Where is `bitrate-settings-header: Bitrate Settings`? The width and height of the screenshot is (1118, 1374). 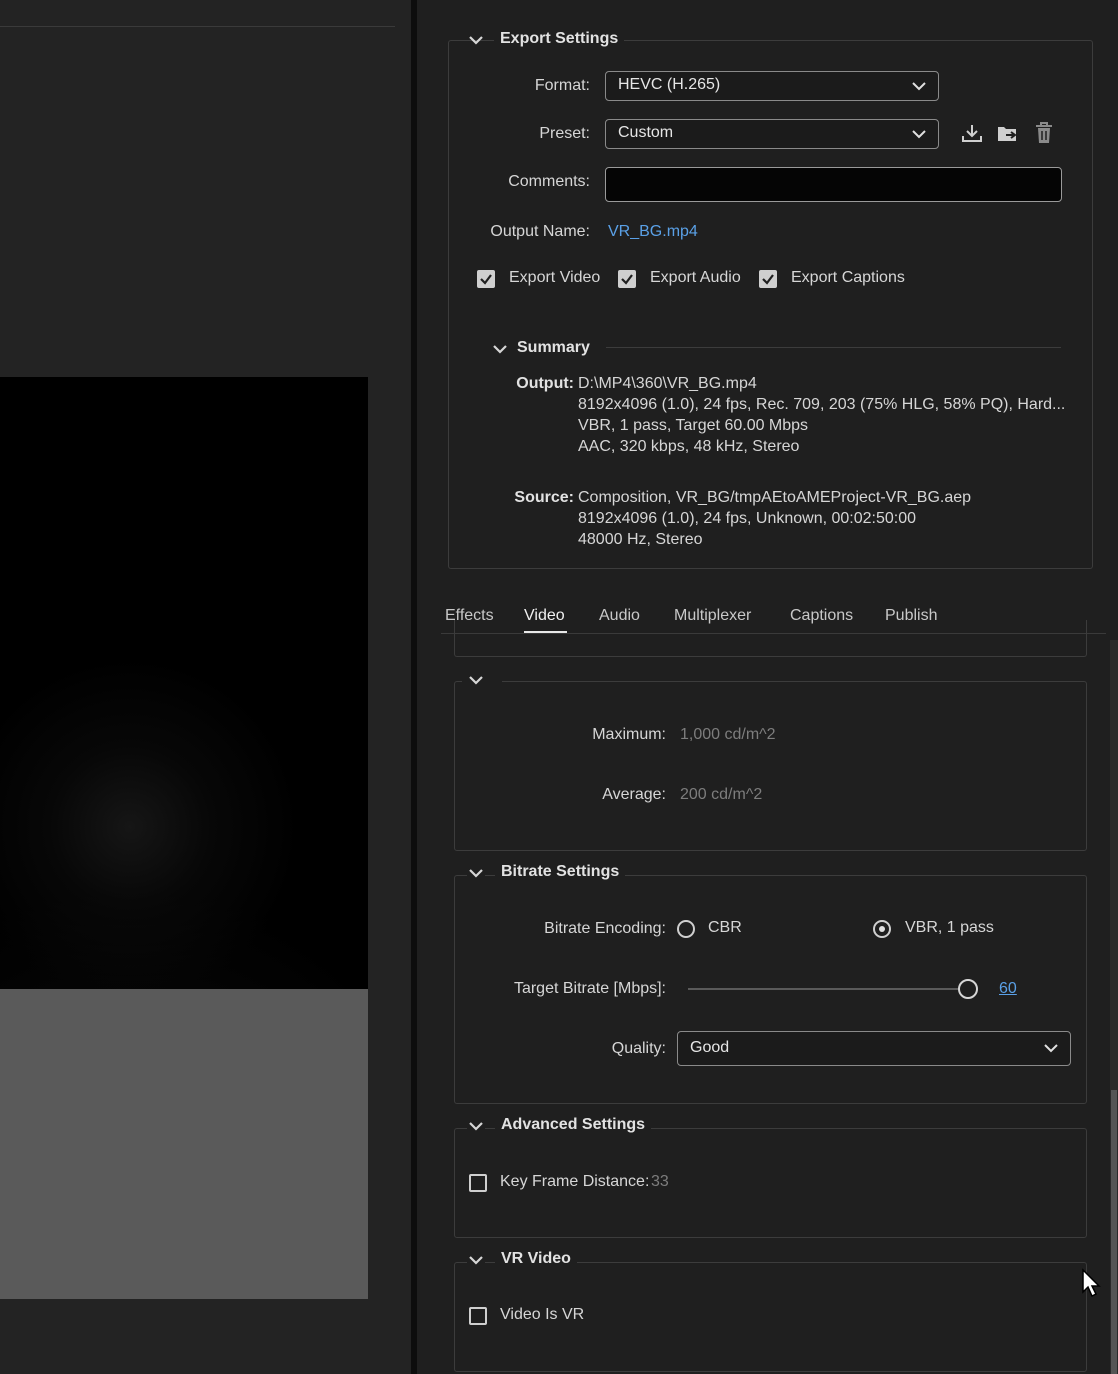
bitrate-settings-header: Bitrate Settings is located at coordinates (560, 872).